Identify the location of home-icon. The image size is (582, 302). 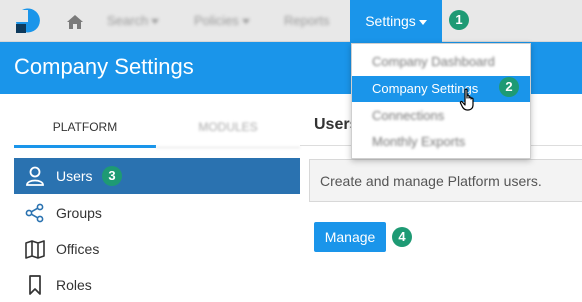
(75, 21).